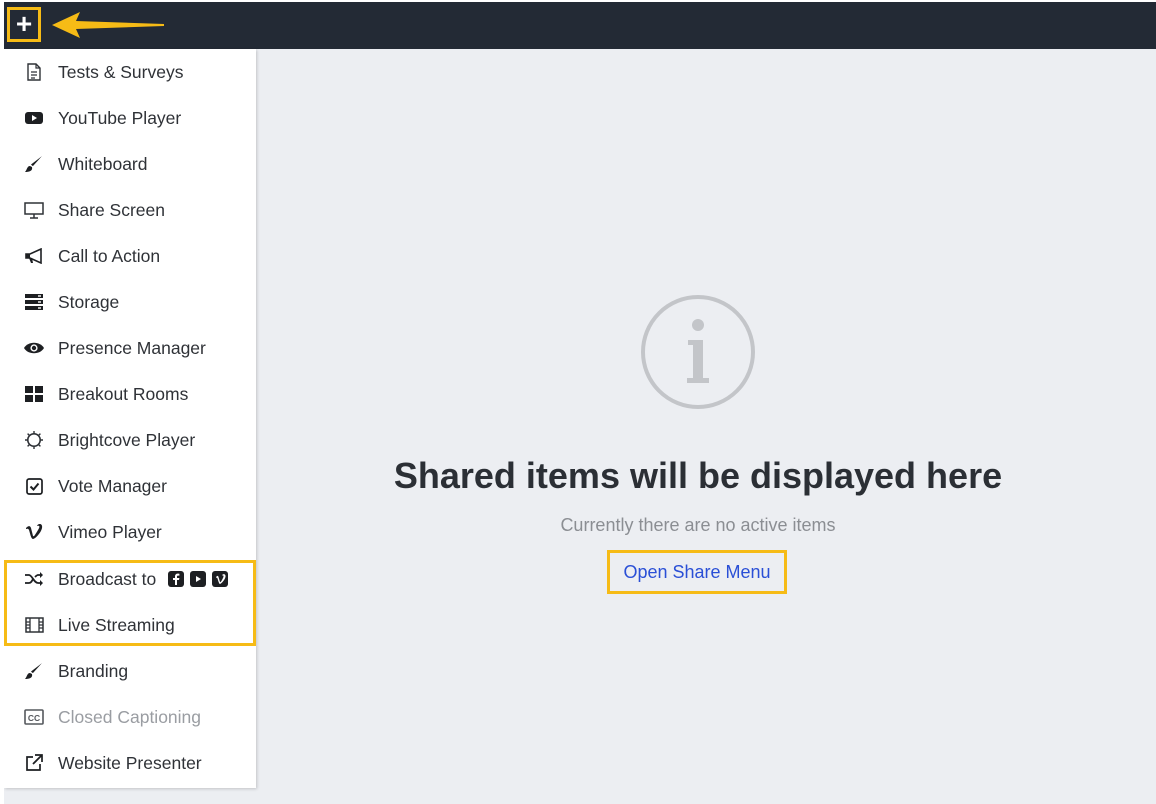  I want to click on menu-item-branding: Branding, so click(130, 671).